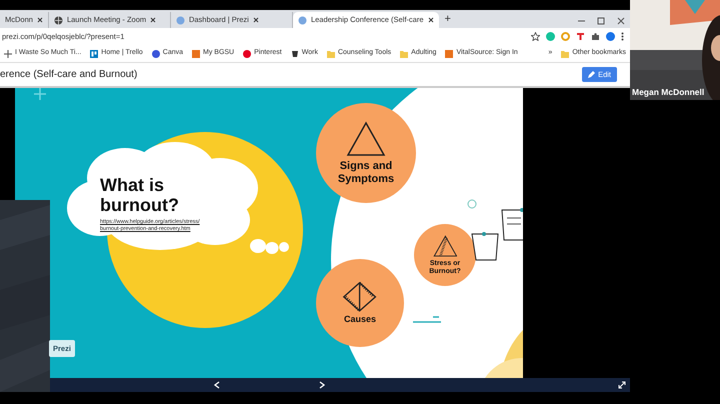 The image size is (720, 404). I want to click on board-icon, so click(94, 54).